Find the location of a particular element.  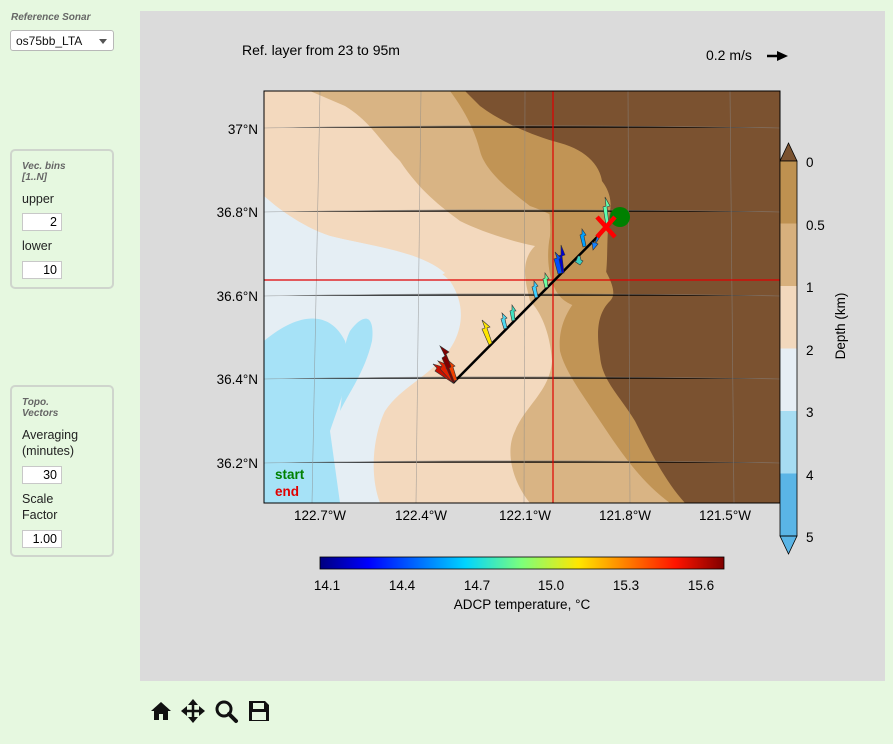

depth-tick: 3 is located at coordinates (810, 412).